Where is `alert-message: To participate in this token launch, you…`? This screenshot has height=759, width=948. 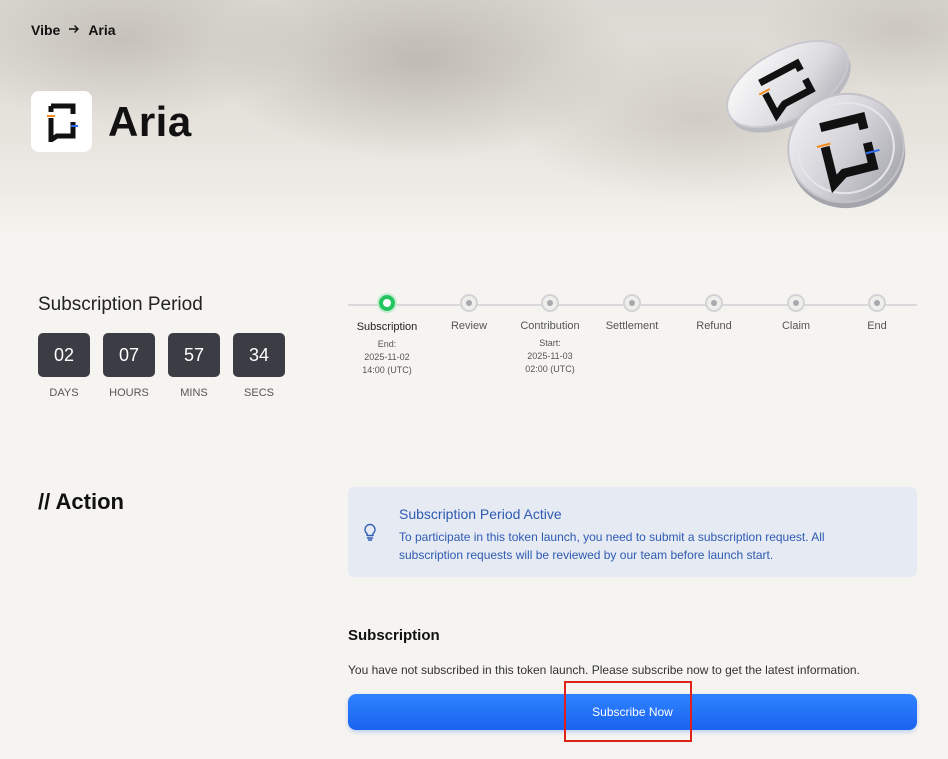 alert-message: To participate in this token launch, you… is located at coordinates (612, 546).